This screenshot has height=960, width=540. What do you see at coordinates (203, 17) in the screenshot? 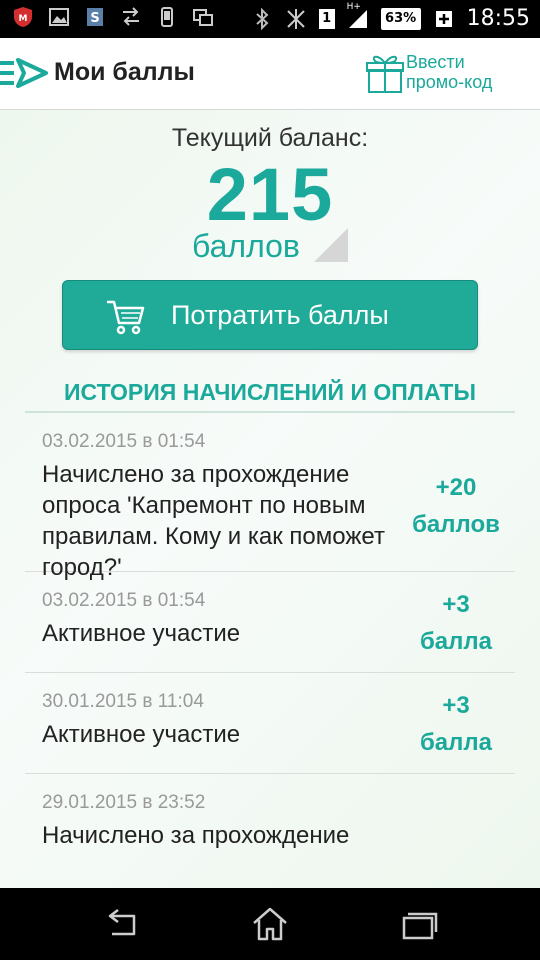
I see `screens-icon` at bounding box center [203, 17].